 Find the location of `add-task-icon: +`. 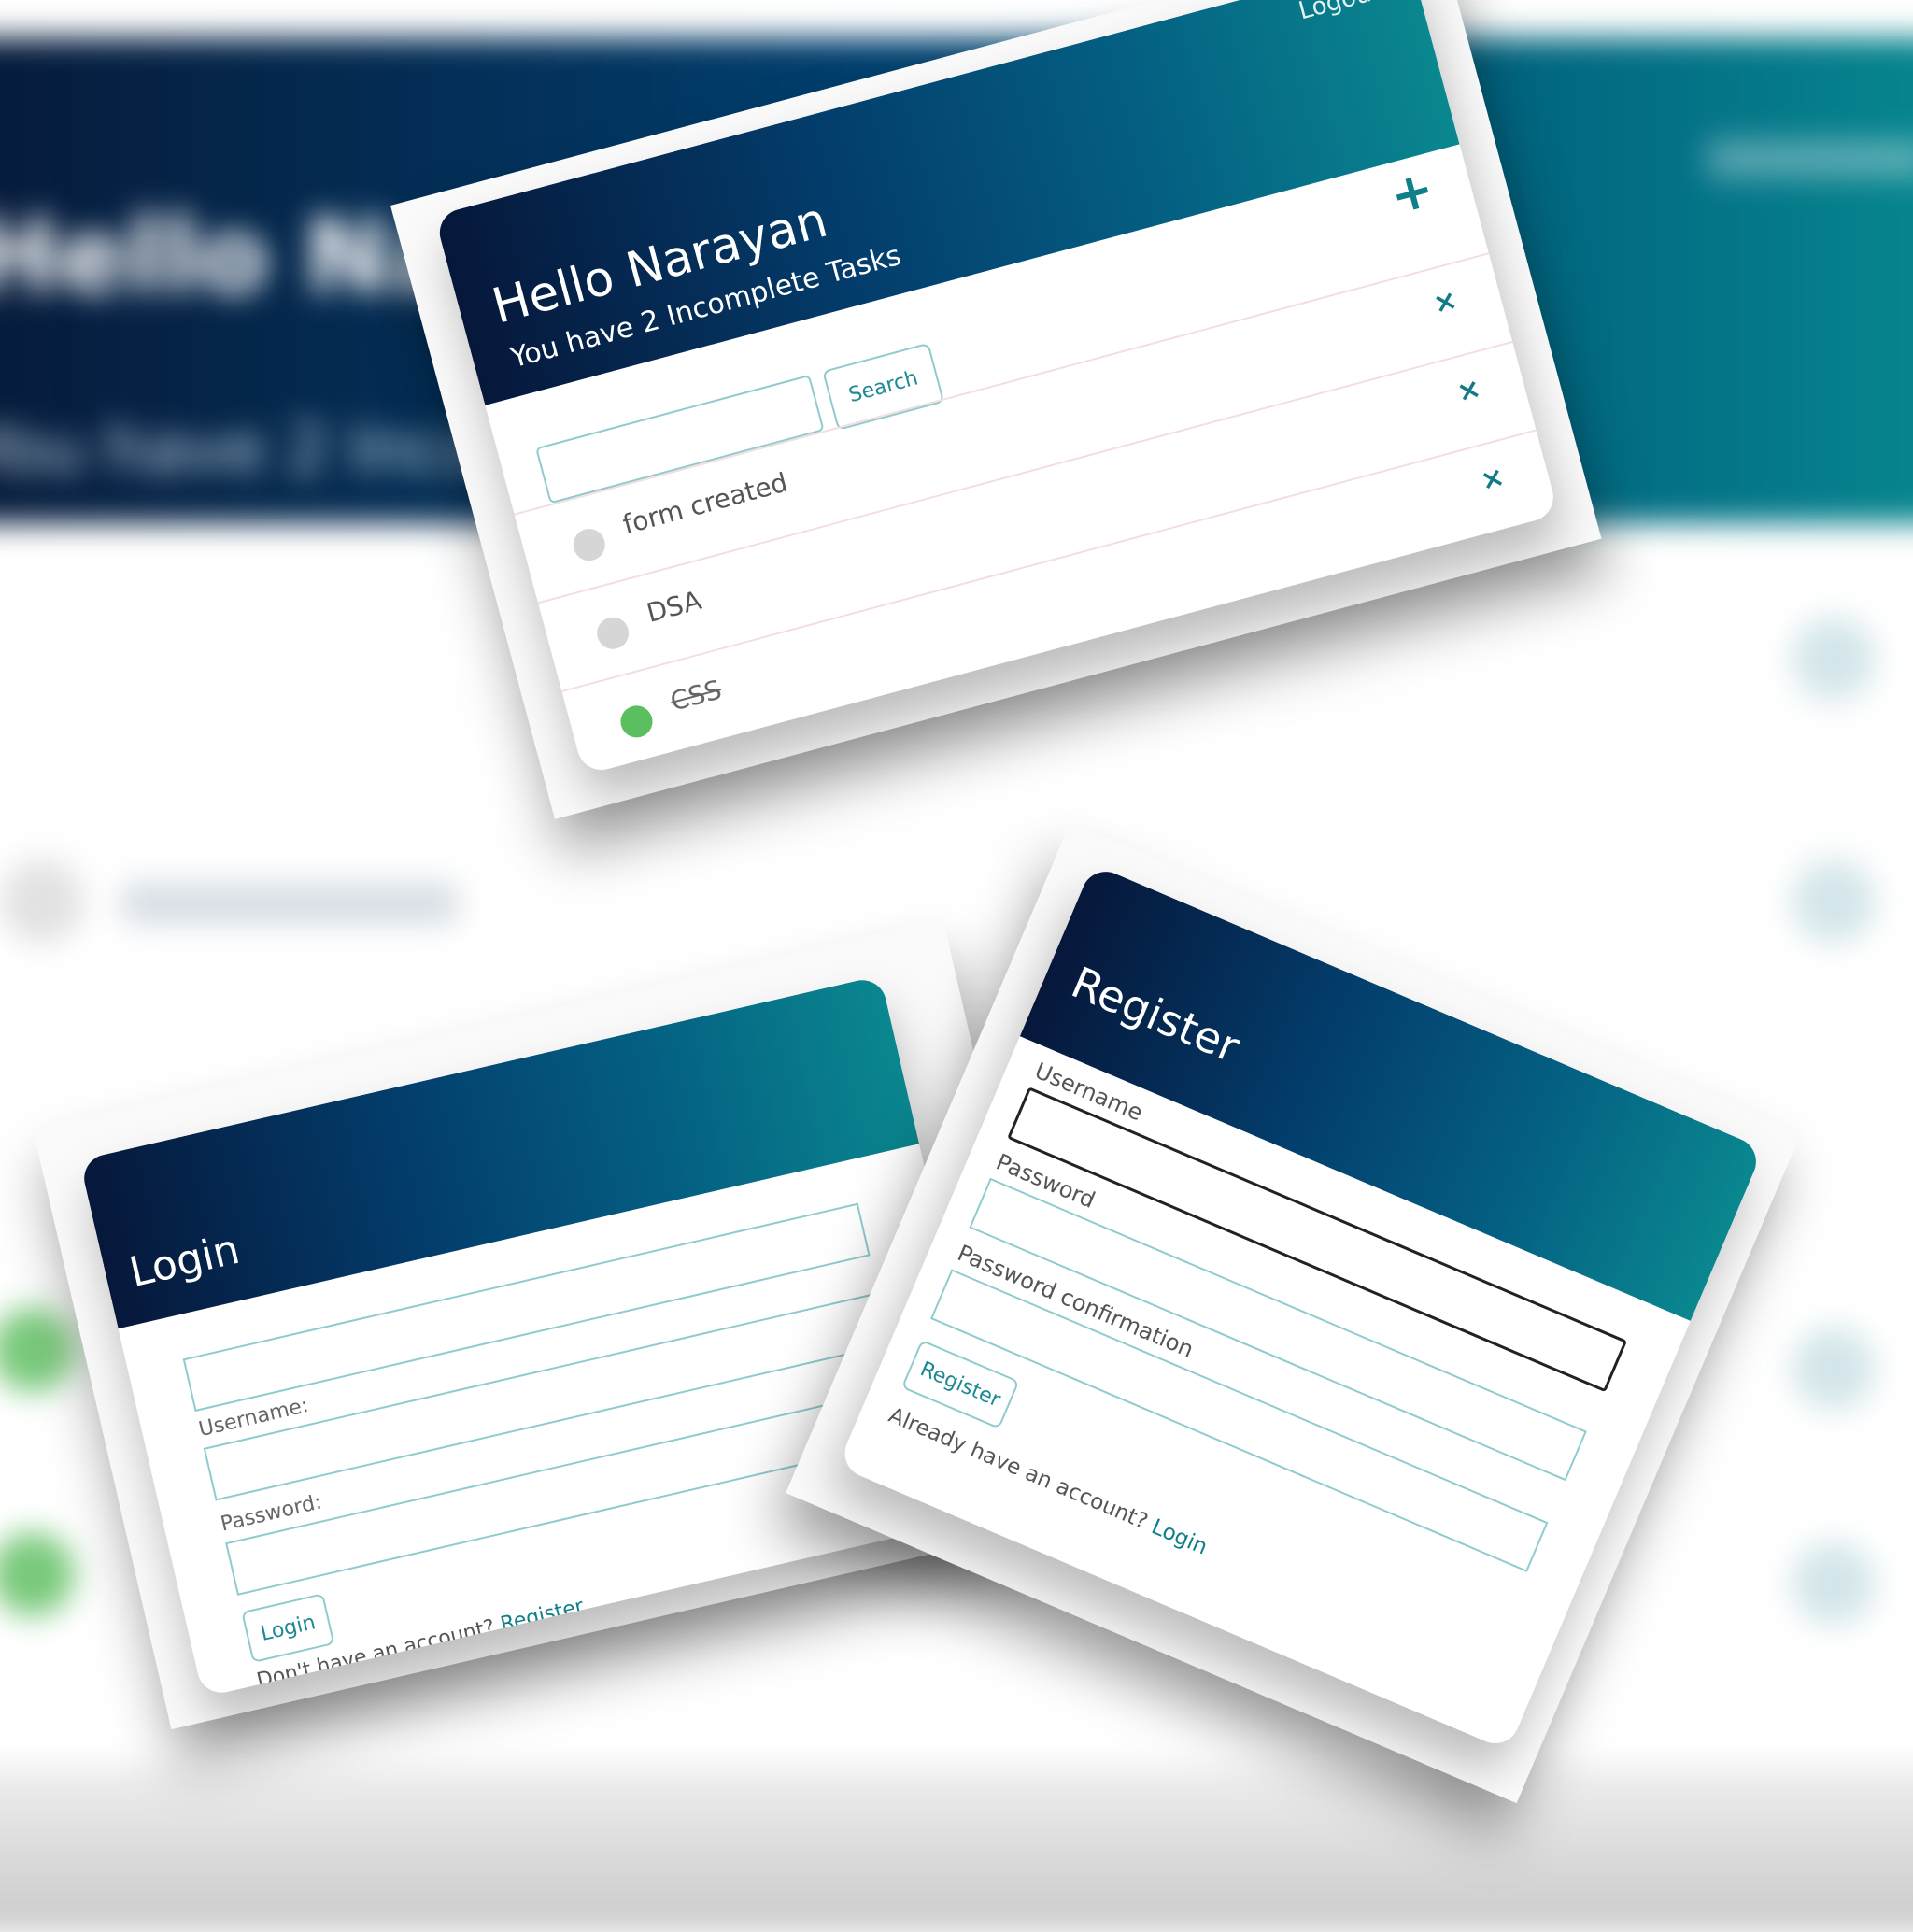

add-task-icon: + is located at coordinates (1412, 193).